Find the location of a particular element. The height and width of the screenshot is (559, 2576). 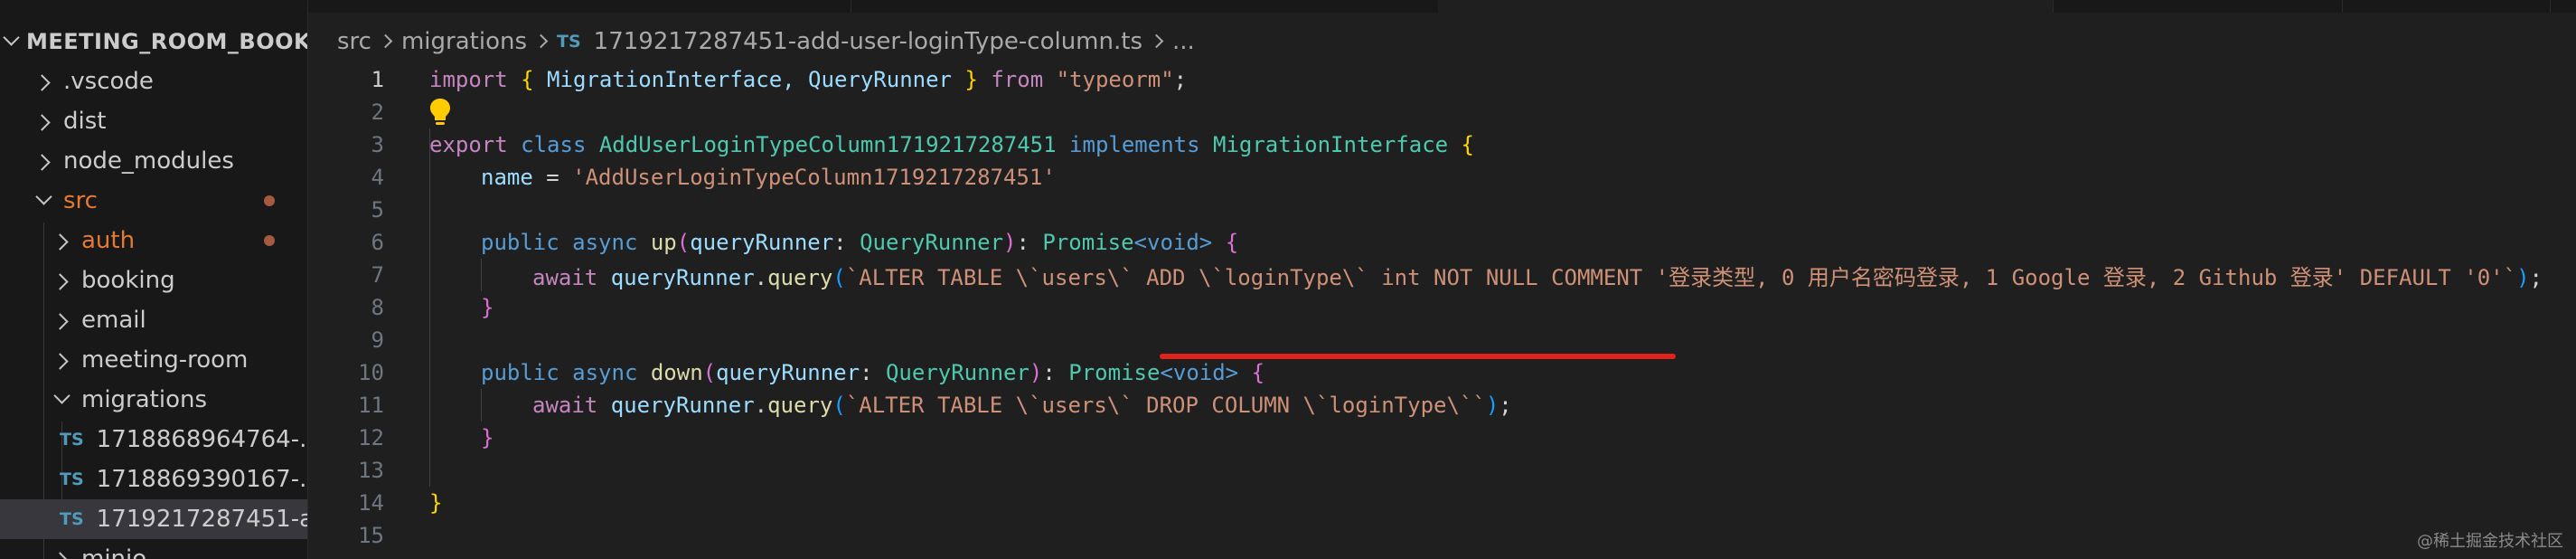

tree-item-booking: booking is located at coordinates (154, 280).